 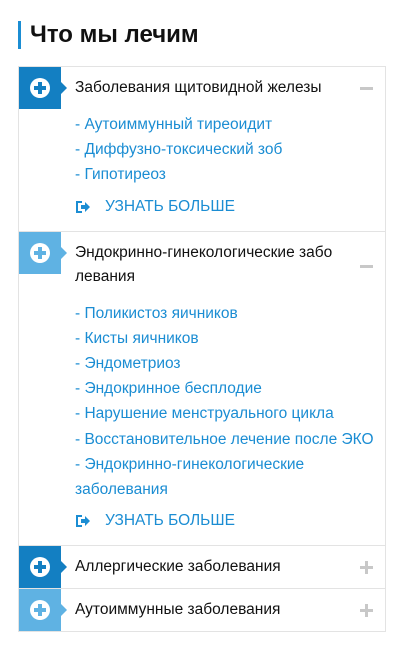 I want to click on accordion-title: Эндокринно-гинекологические забо левания, so click(x=204, y=264).